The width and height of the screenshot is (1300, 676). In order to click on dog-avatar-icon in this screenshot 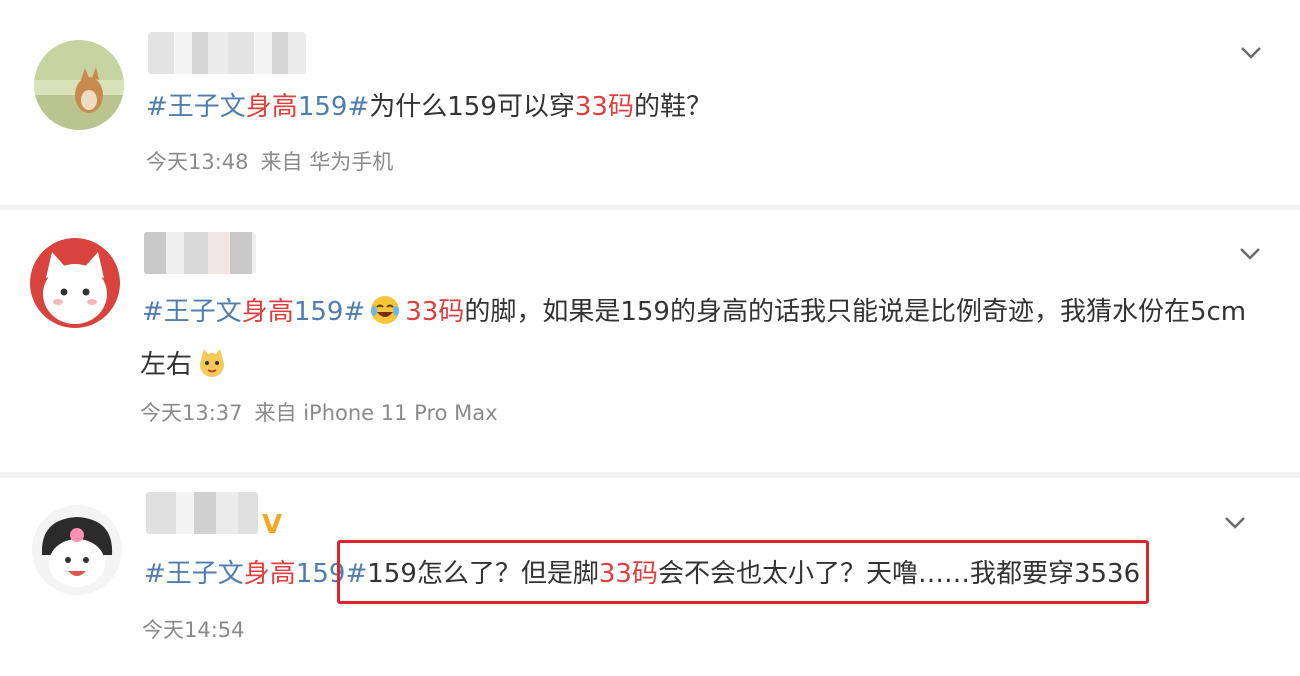, I will do `click(79, 85)`.